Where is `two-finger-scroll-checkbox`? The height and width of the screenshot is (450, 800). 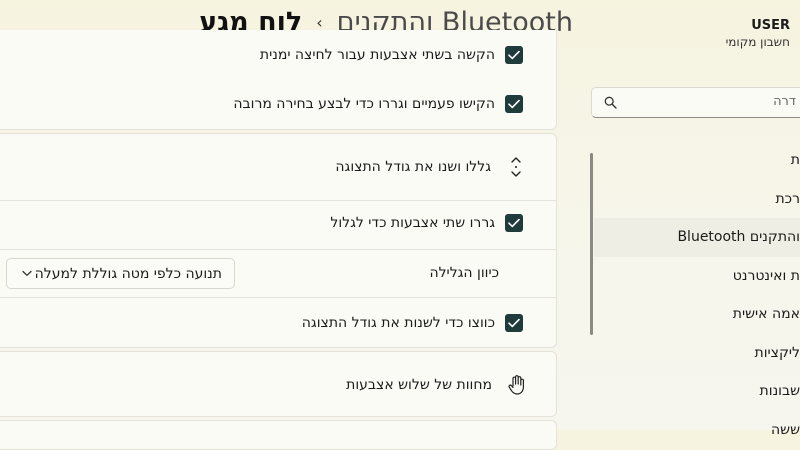 two-finger-scroll-checkbox is located at coordinates (514, 223).